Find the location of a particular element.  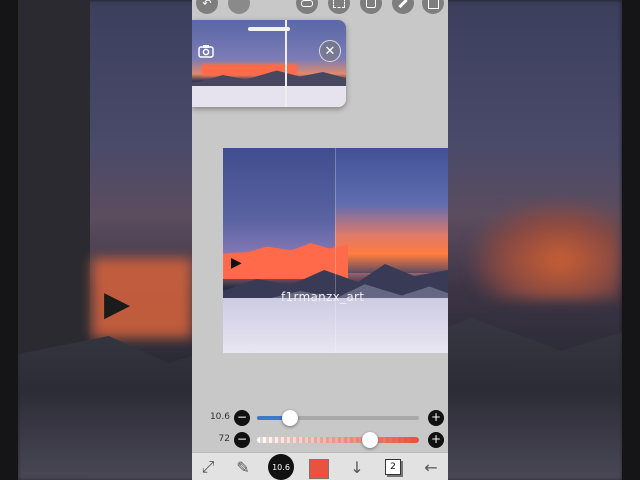

opacity-slider is located at coordinates (338, 440).